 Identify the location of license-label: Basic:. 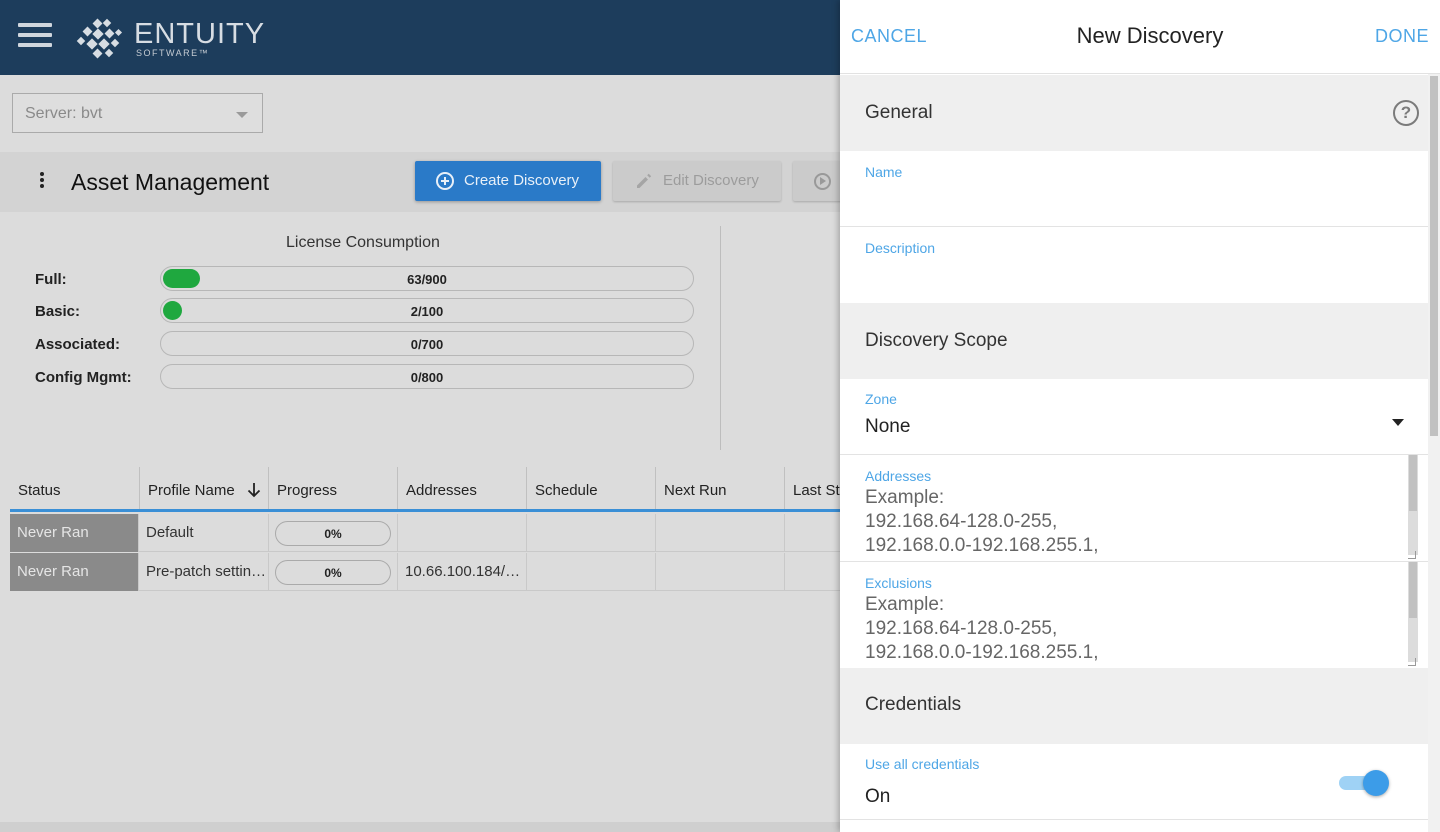
(58, 311).